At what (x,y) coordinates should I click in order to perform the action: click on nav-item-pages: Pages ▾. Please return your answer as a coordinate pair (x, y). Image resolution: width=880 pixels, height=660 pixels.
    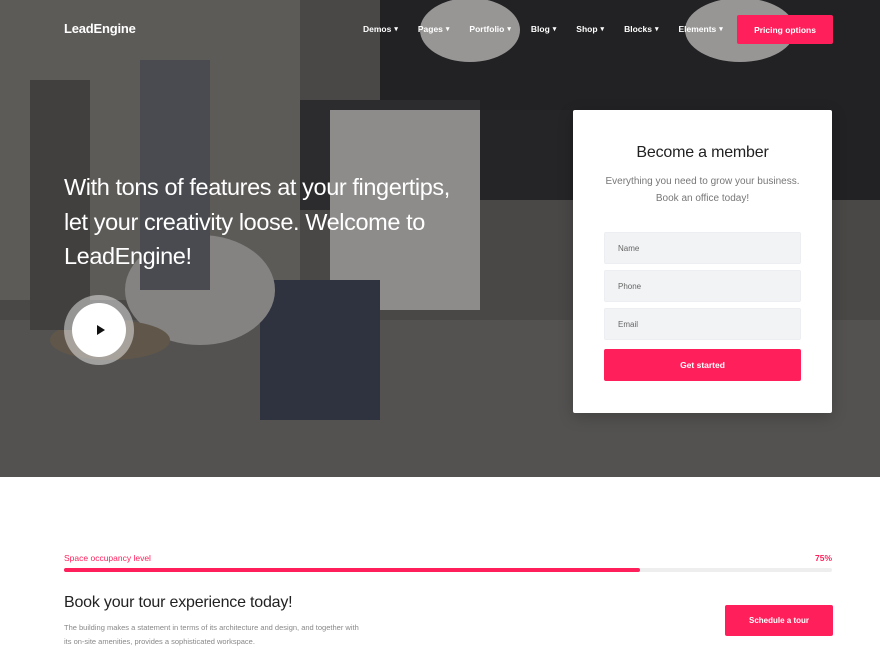
    Looking at the image, I should click on (434, 29).